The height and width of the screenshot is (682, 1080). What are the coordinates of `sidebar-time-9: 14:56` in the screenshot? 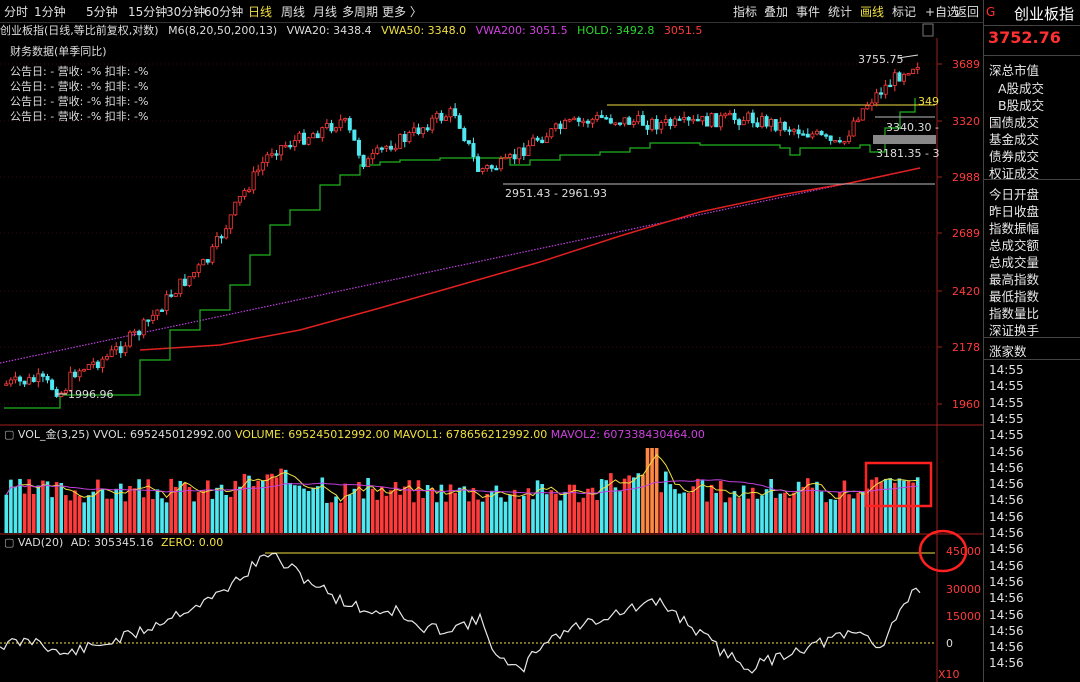 It's located at (1006, 516).